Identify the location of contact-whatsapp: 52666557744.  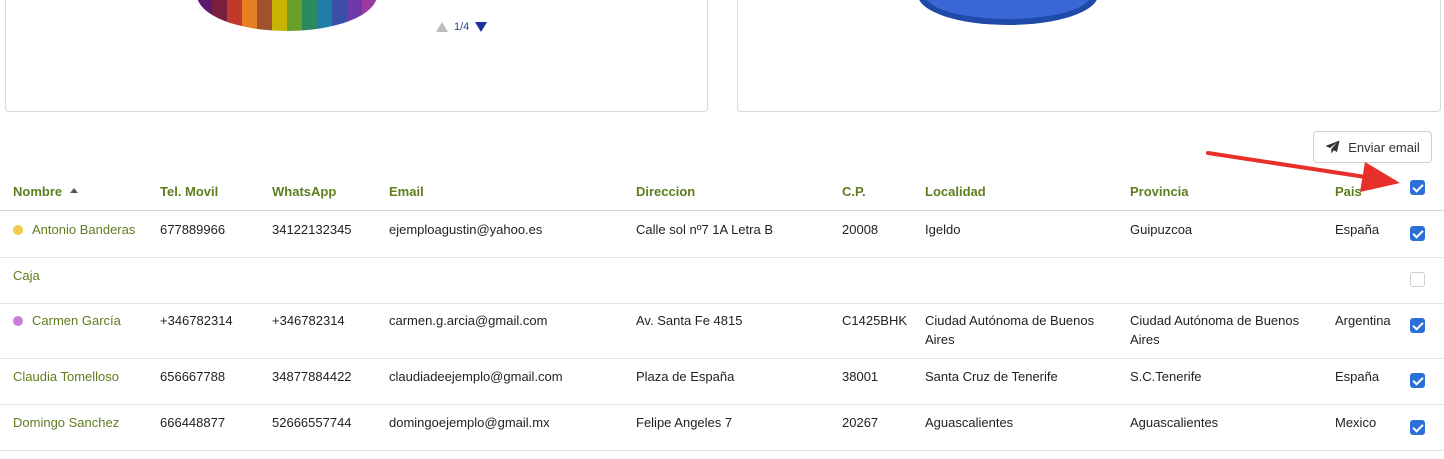
(312, 422).